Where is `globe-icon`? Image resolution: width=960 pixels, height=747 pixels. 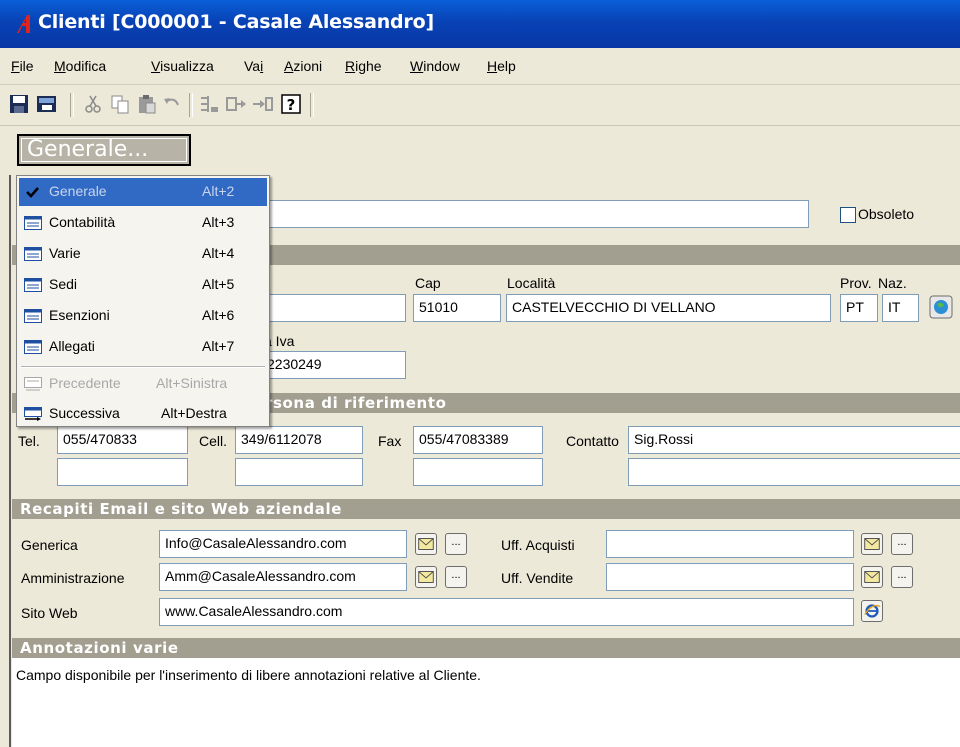 globe-icon is located at coordinates (941, 307).